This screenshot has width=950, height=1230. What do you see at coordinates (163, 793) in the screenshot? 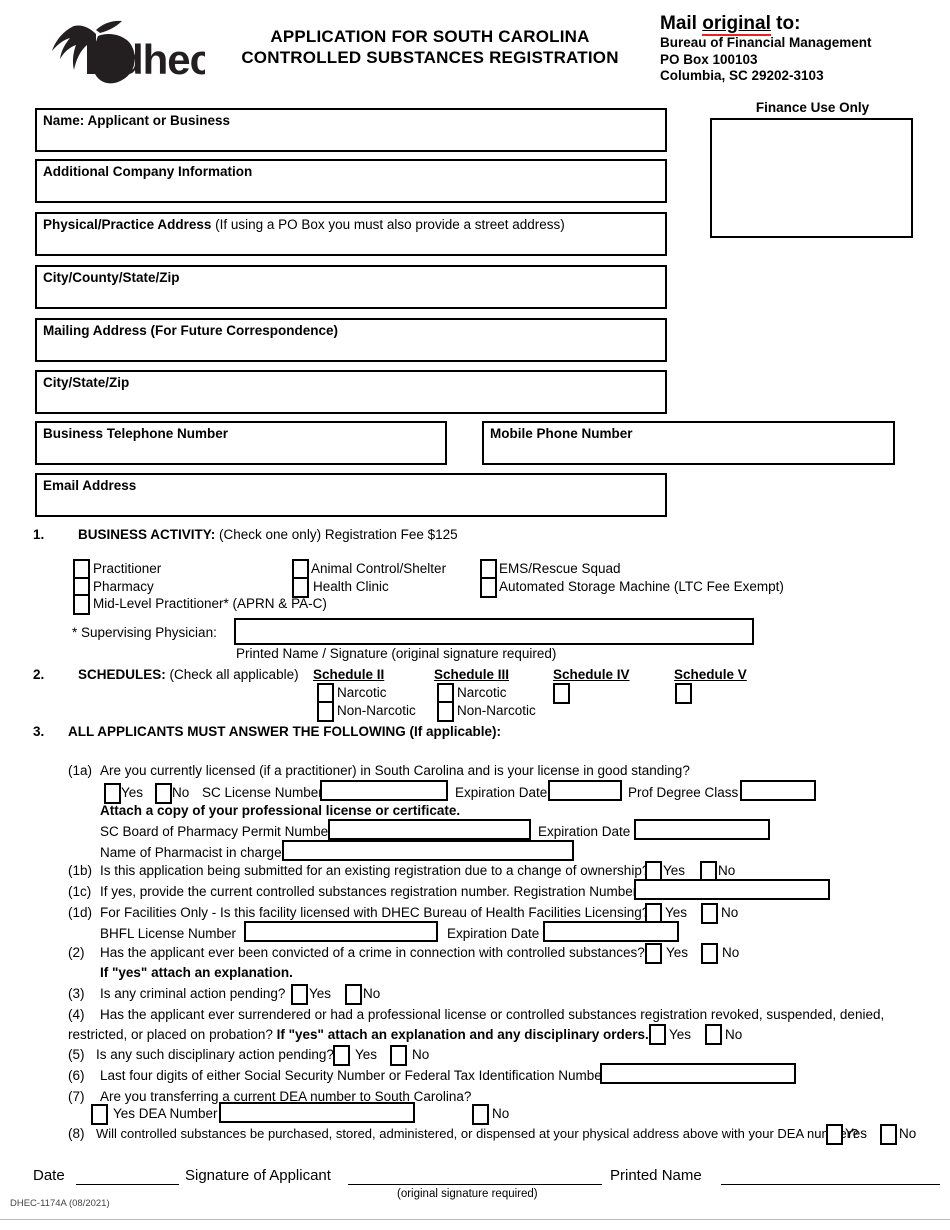
I see `q1a-checkbox-no` at bounding box center [163, 793].